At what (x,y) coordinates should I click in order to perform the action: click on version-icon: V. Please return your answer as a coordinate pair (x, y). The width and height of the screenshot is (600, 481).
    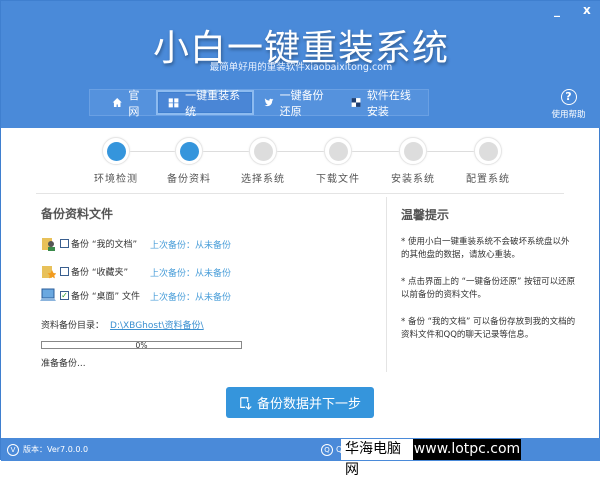
    Looking at the image, I should click on (13, 449).